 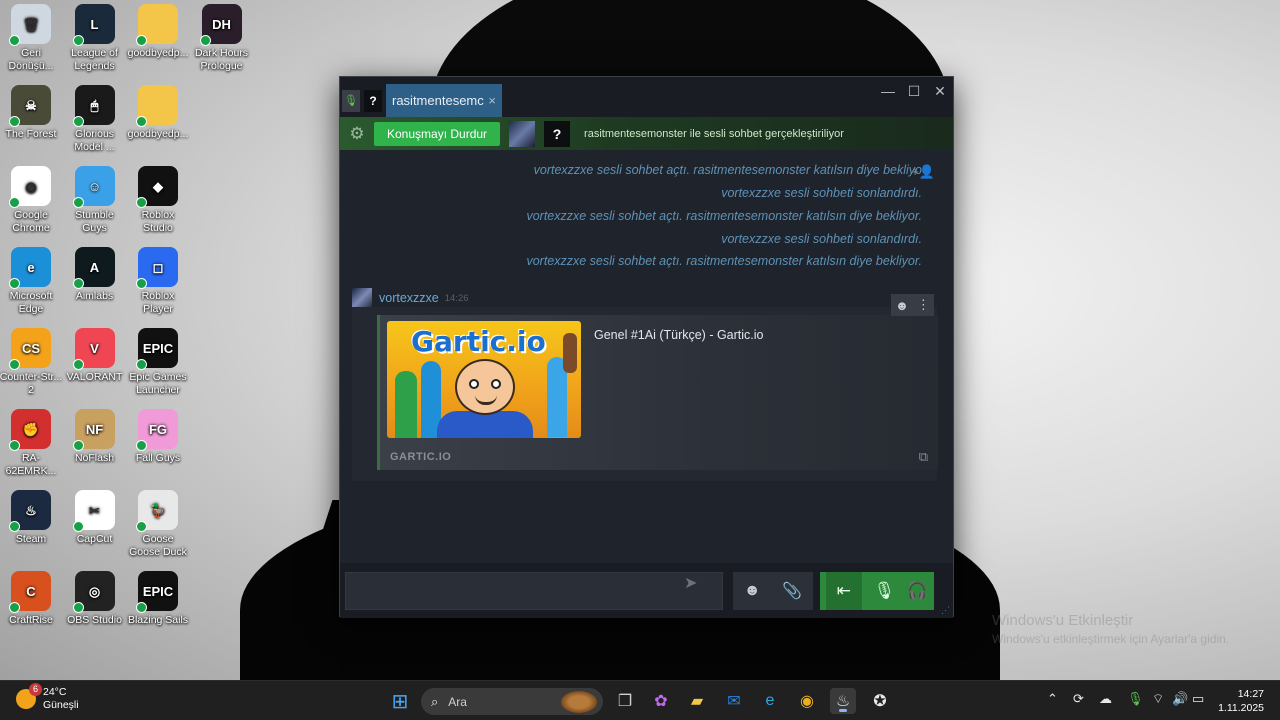 What do you see at coordinates (93, 592) in the screenshot?
I see `desktop-icon-image: ◎` at bounding box center [93, 592].